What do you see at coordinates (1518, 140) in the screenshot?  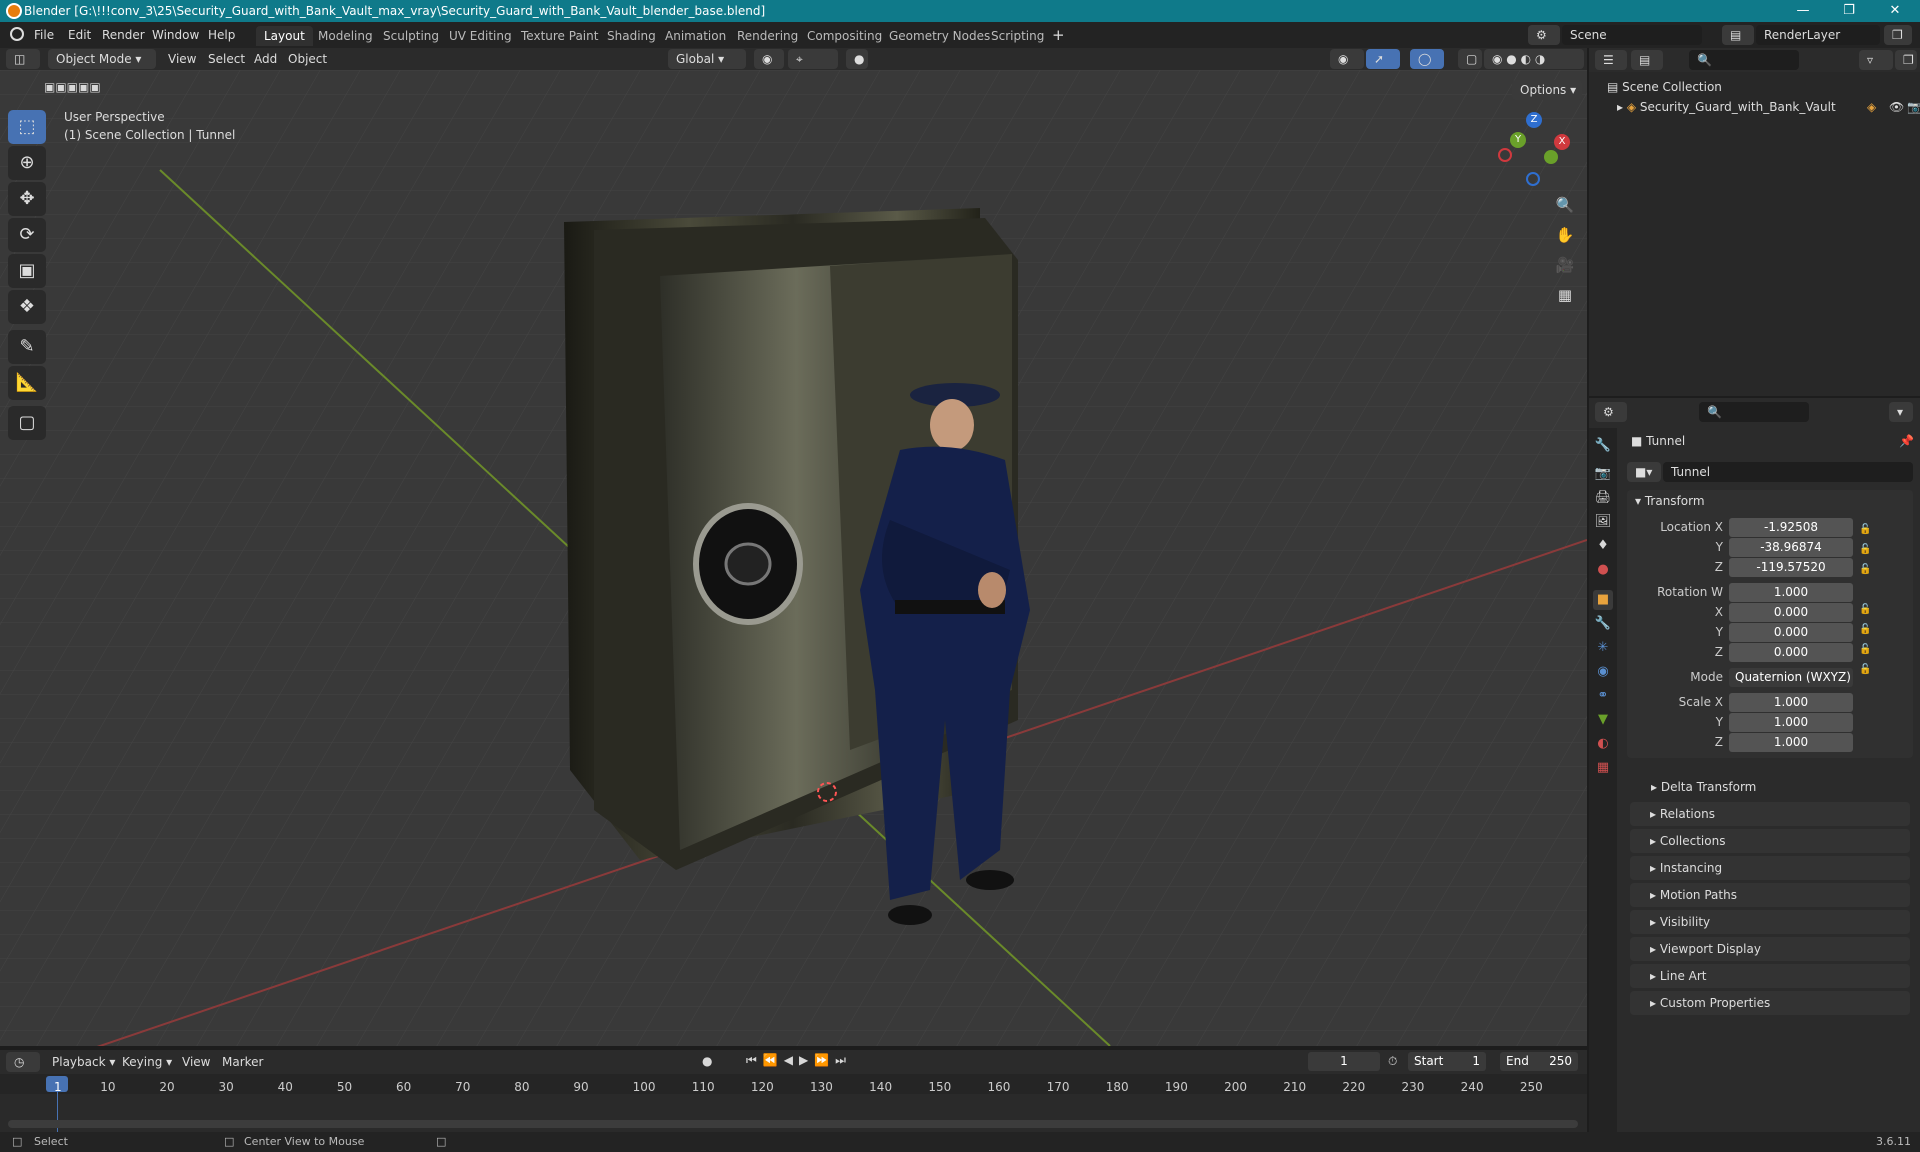 I see `gizmo-y-axis: Y` at bounding box center [1518, 140].